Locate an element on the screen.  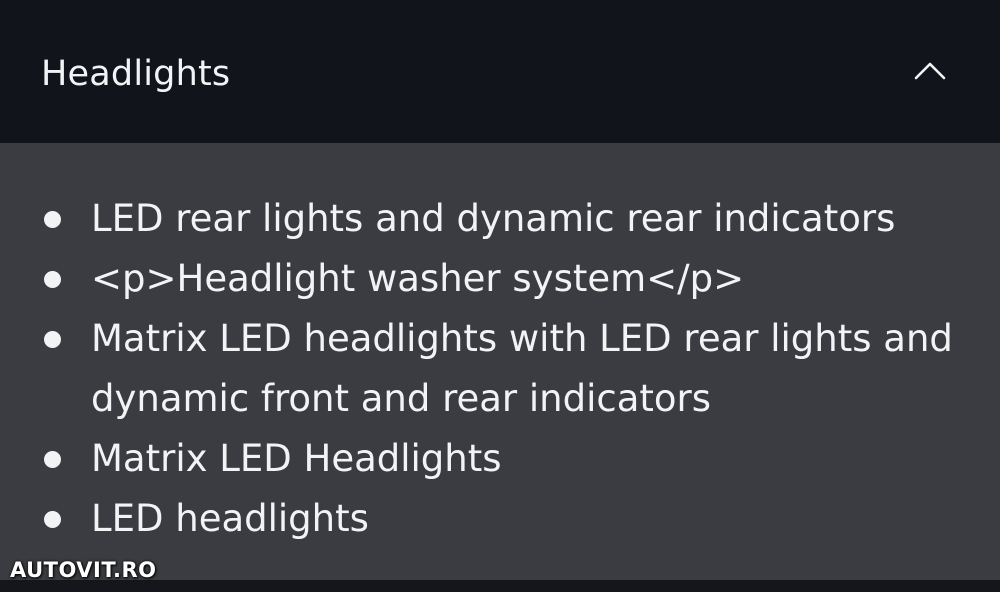
list-item-text: <p>Headlight washer system</p> is located at coordinates (418, 278).